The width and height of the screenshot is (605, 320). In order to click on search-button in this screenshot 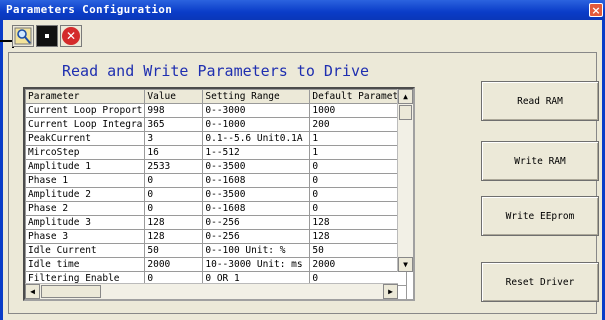, I will do `click(23, 36)`.